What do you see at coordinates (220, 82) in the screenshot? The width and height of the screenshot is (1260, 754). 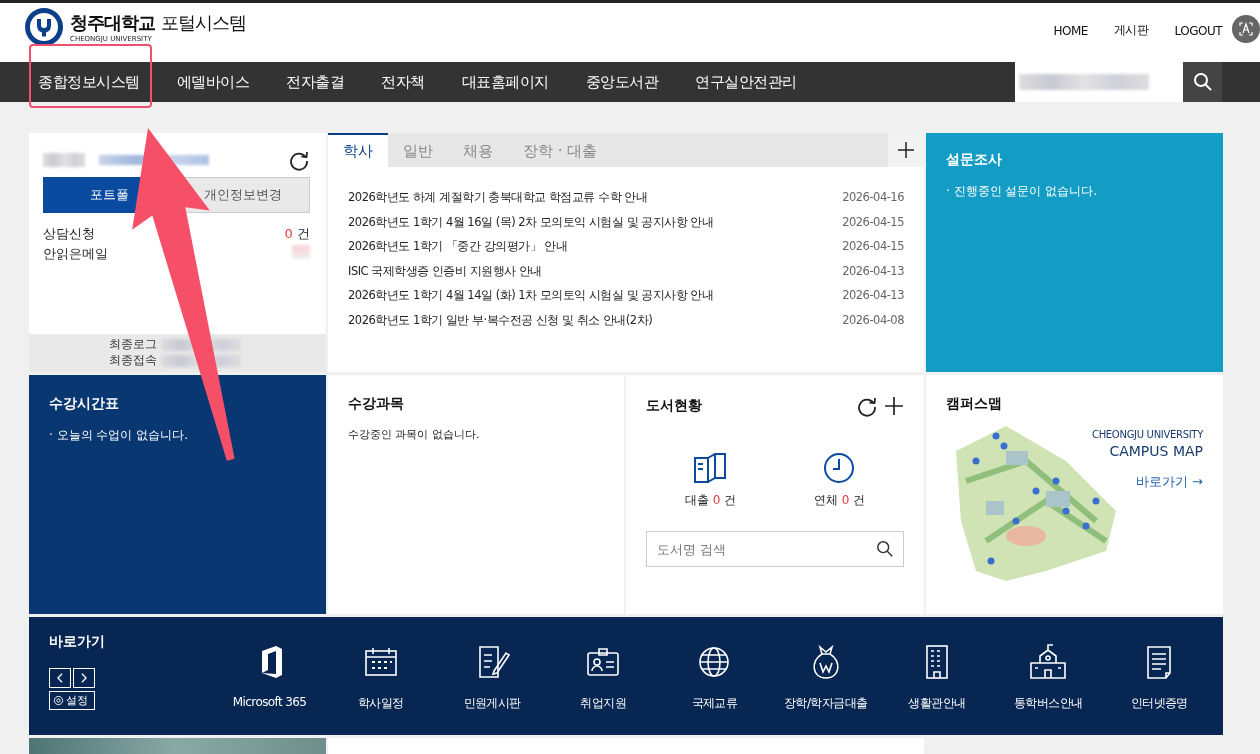 I see `nav-menu-item: 에델바이스` at bounding box center [220, 82].